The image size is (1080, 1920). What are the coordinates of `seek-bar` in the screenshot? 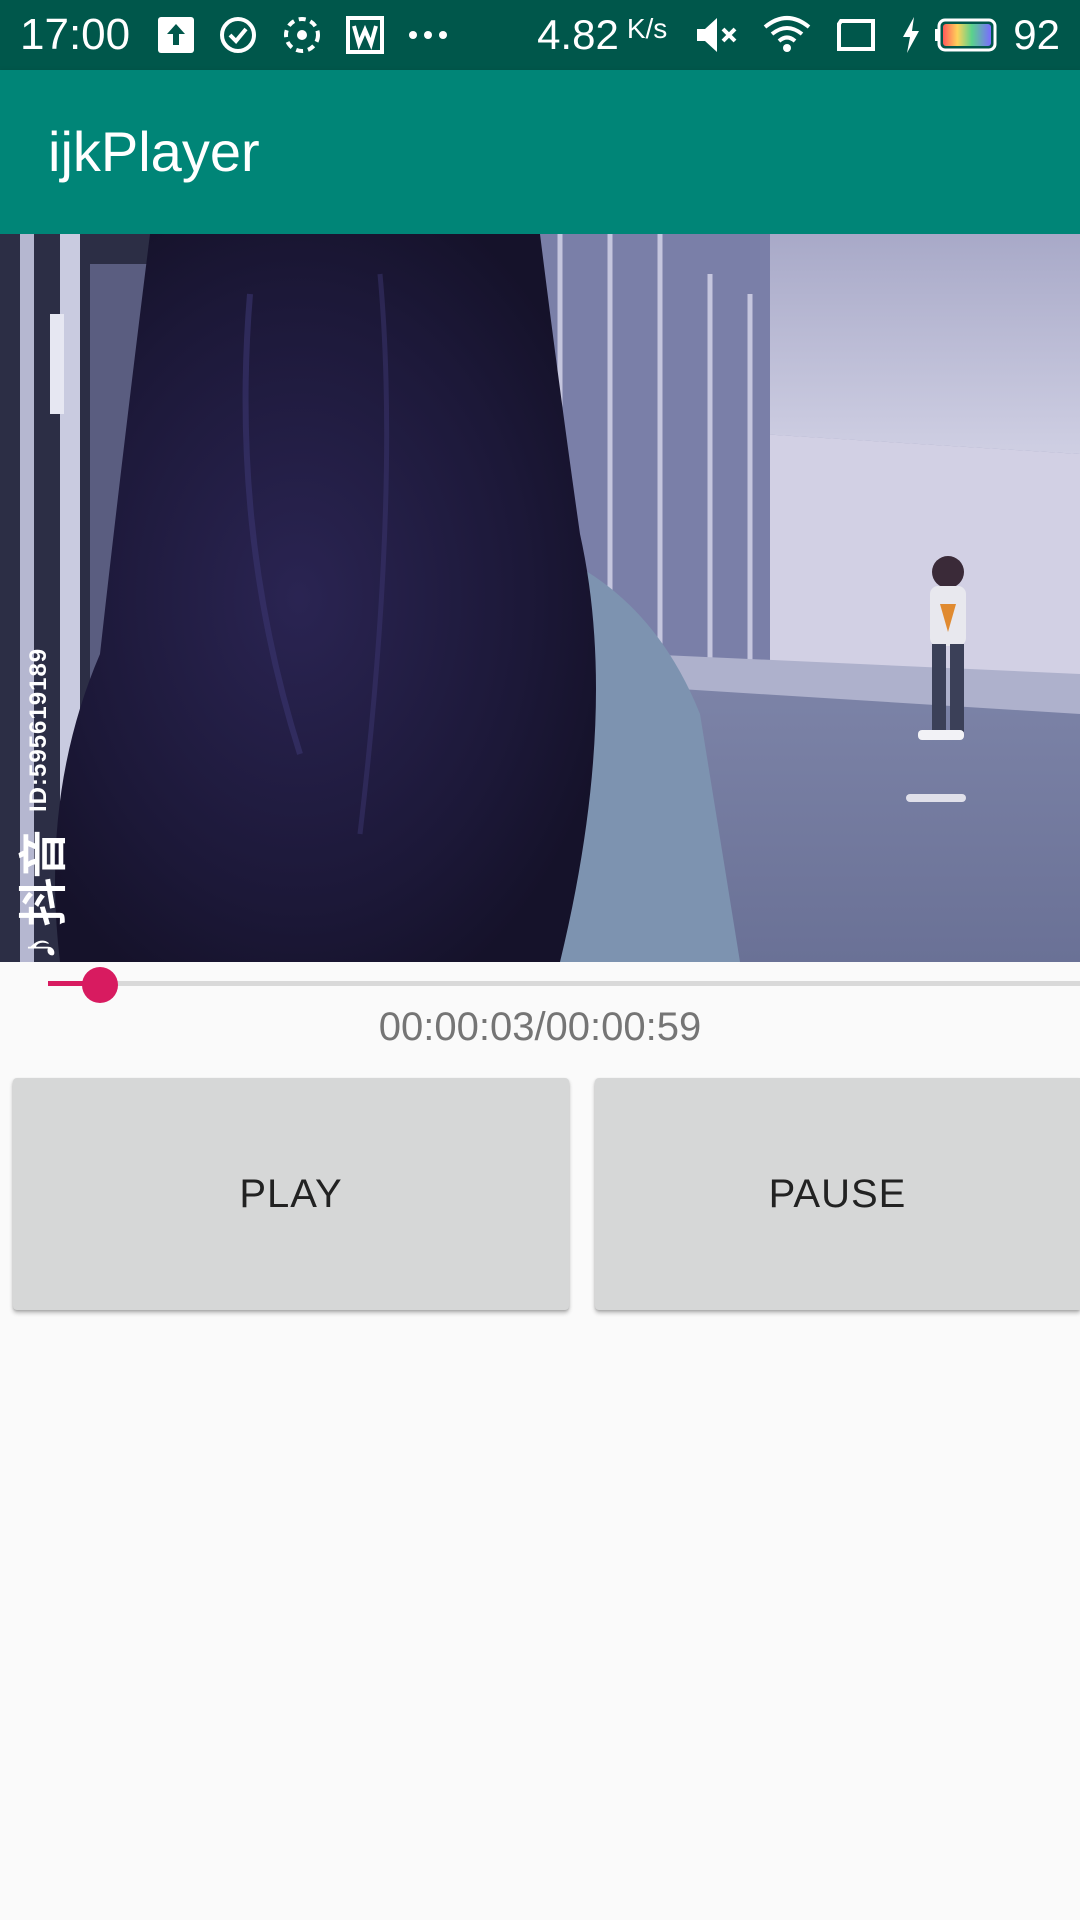 It's located at (564, 985).